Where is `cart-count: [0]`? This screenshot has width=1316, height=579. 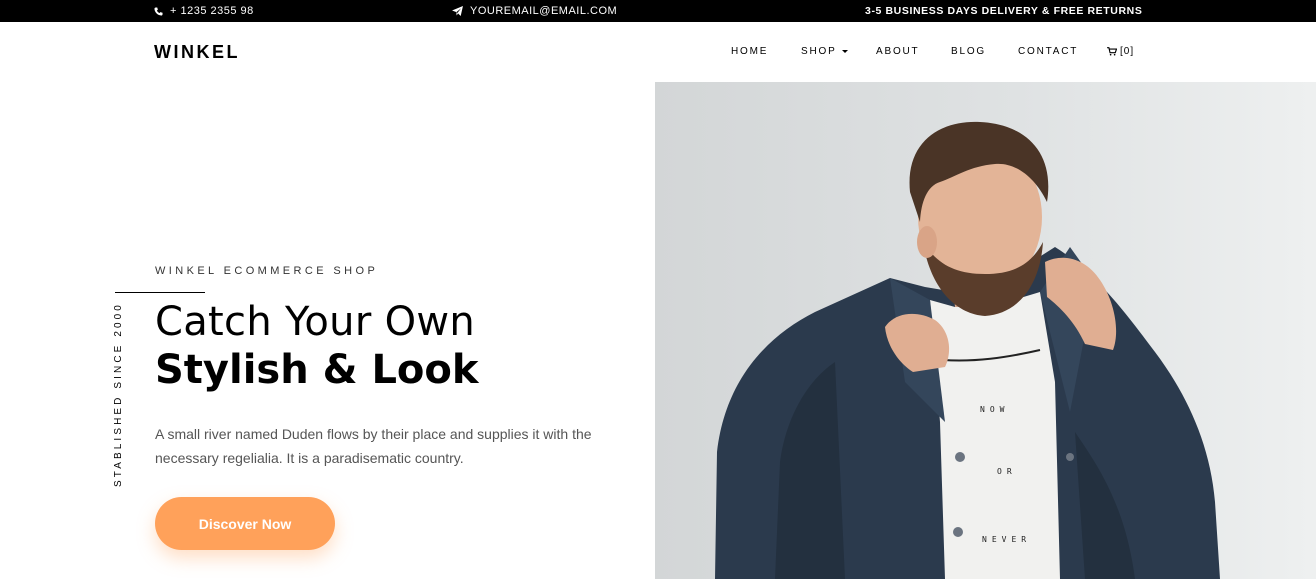 cart-count: [0] is located at coordinates (1127, 51).